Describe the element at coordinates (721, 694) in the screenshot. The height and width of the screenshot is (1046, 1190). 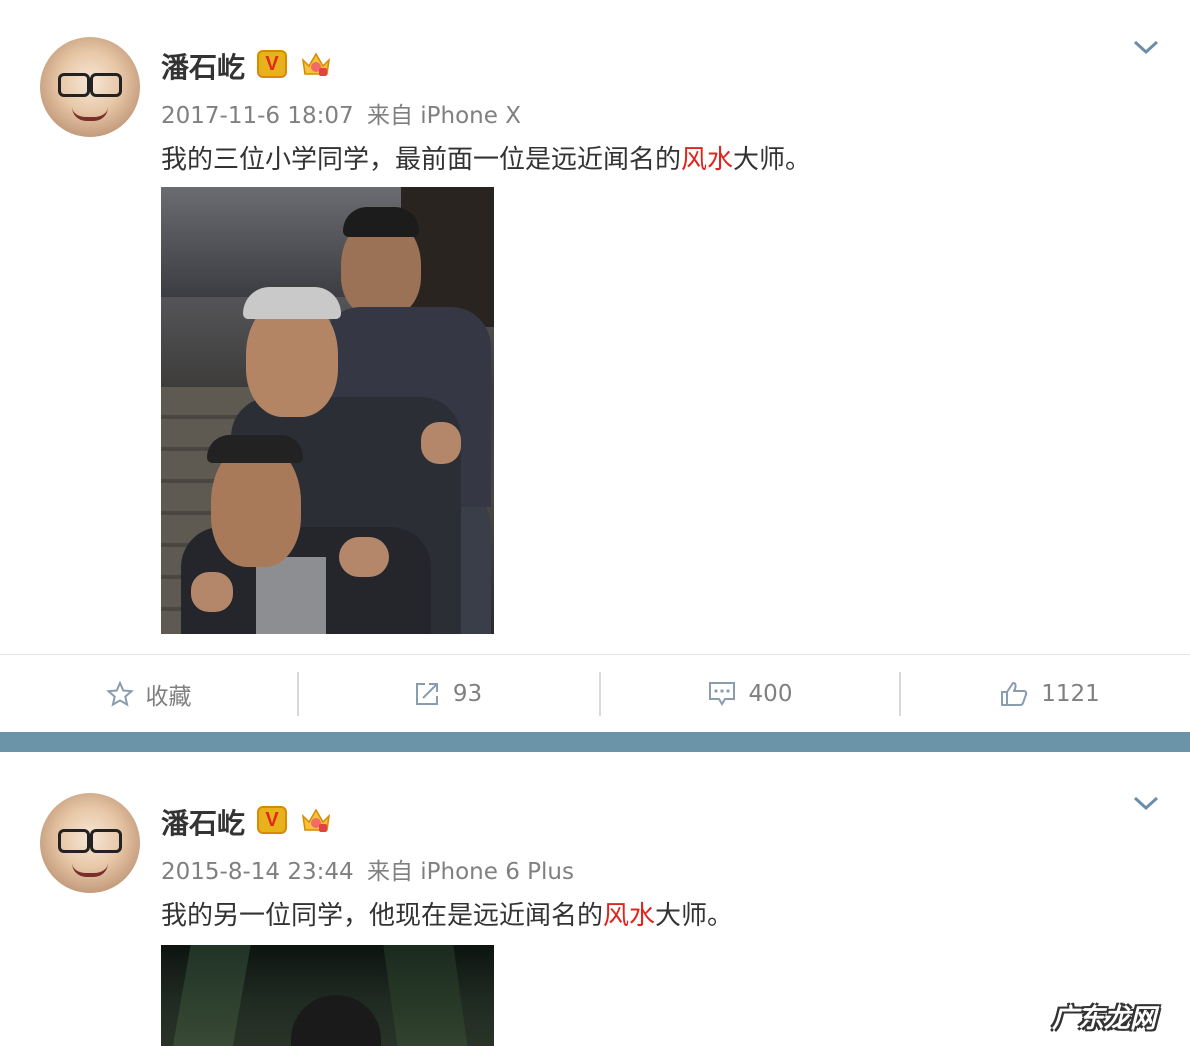
I see `comment-icon` at that location.